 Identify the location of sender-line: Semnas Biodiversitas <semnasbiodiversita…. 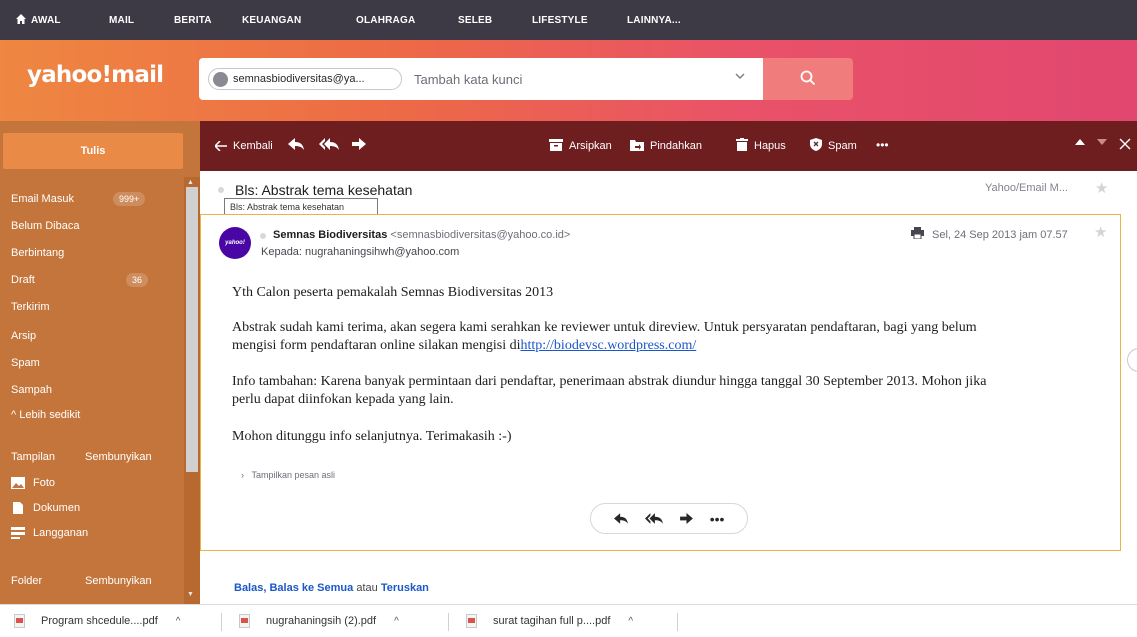
(421, 235).